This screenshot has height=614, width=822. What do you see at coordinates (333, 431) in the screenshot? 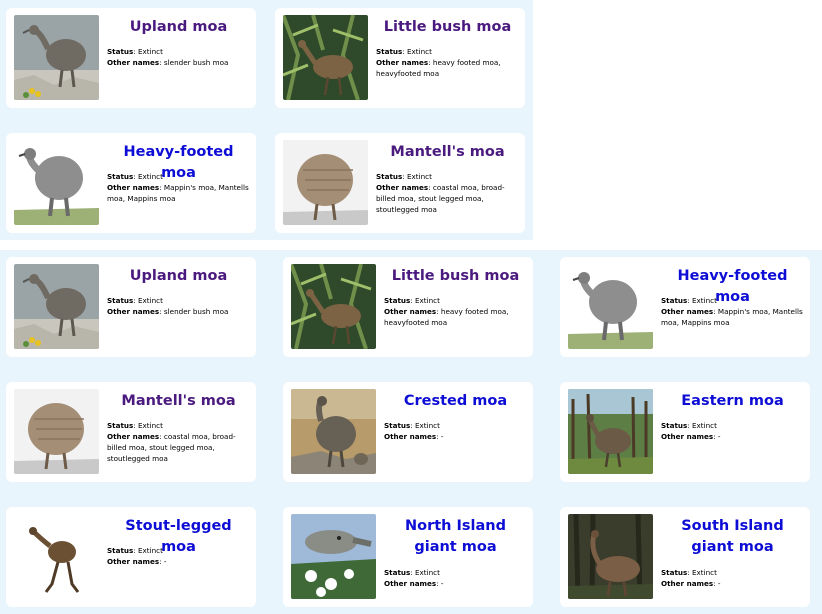
I see `crested-moa-image` at bounding box center [333, 431].